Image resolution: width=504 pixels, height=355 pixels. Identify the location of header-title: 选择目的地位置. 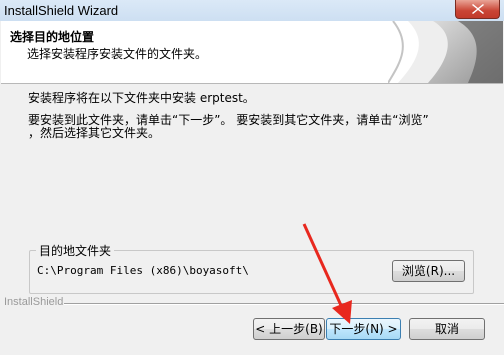
(52, 37).